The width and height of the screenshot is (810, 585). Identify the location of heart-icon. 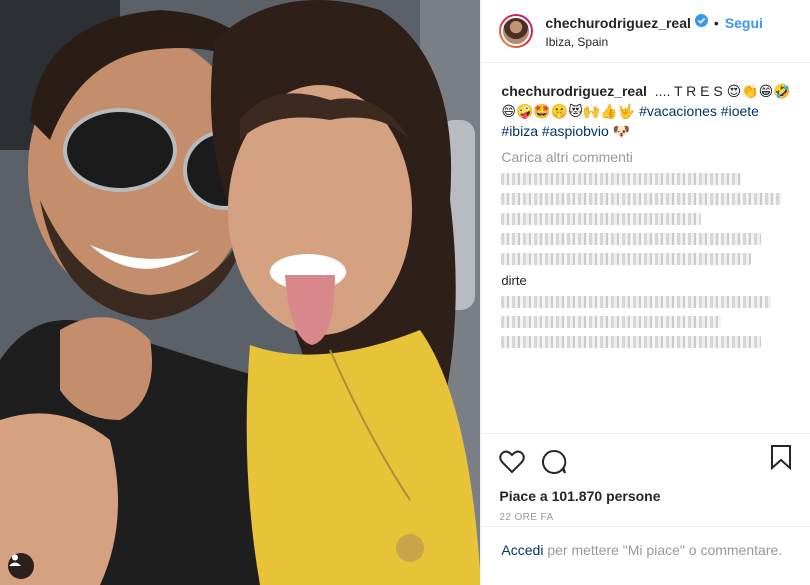
(512, 464).